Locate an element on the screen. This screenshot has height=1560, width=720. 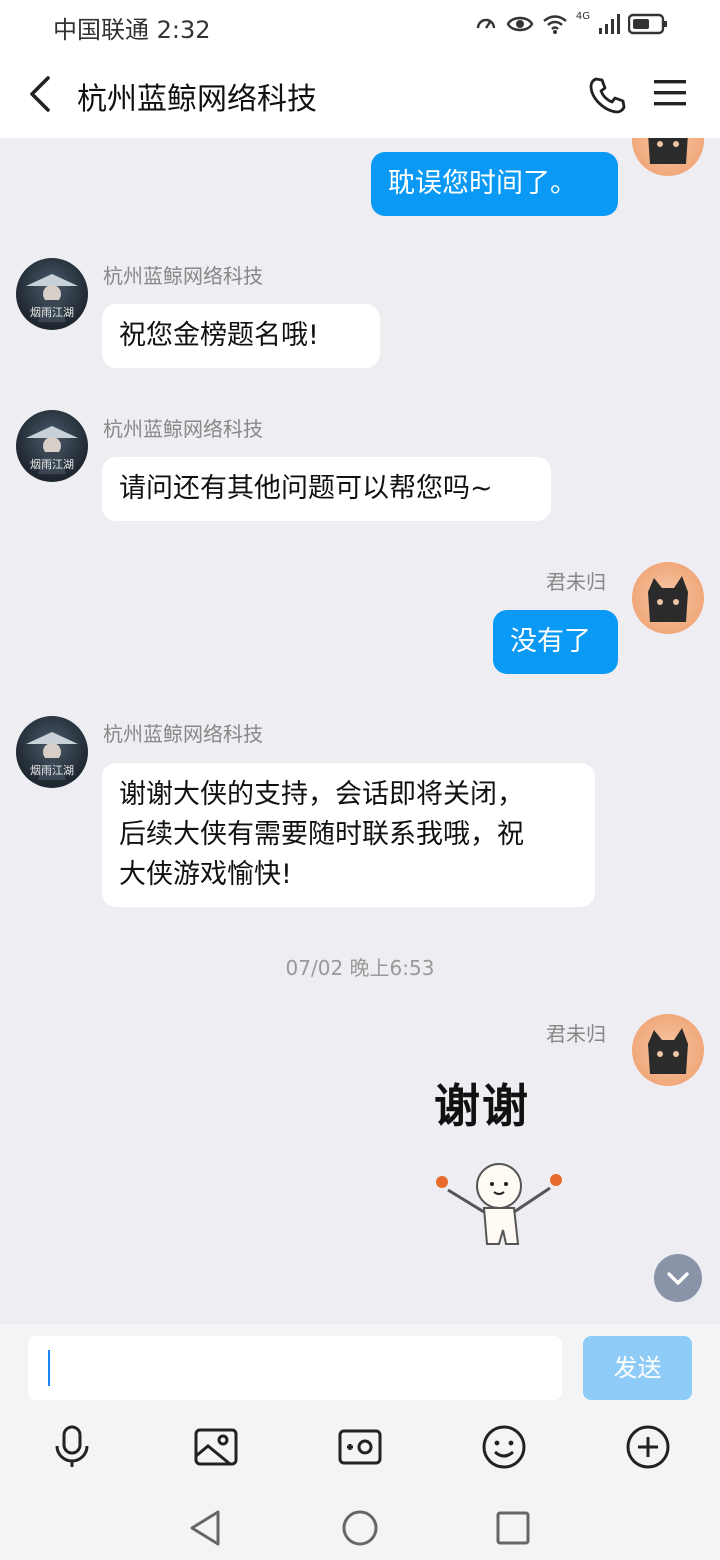
status-icons: 4G is located at coordinates (571, 23).